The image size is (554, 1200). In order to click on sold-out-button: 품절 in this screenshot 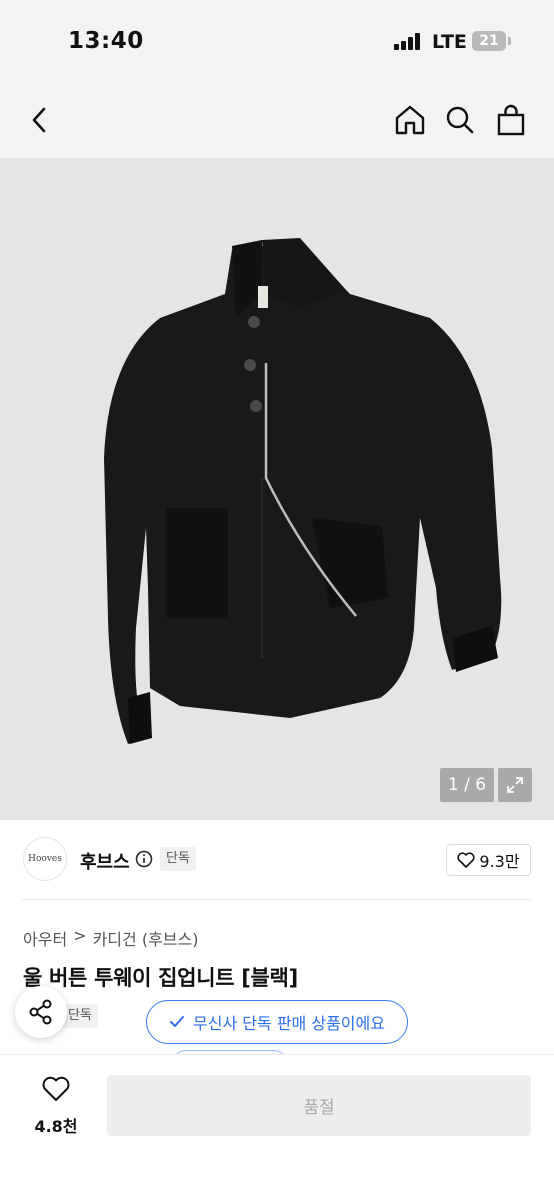, I will do `click(319, 1105)`.